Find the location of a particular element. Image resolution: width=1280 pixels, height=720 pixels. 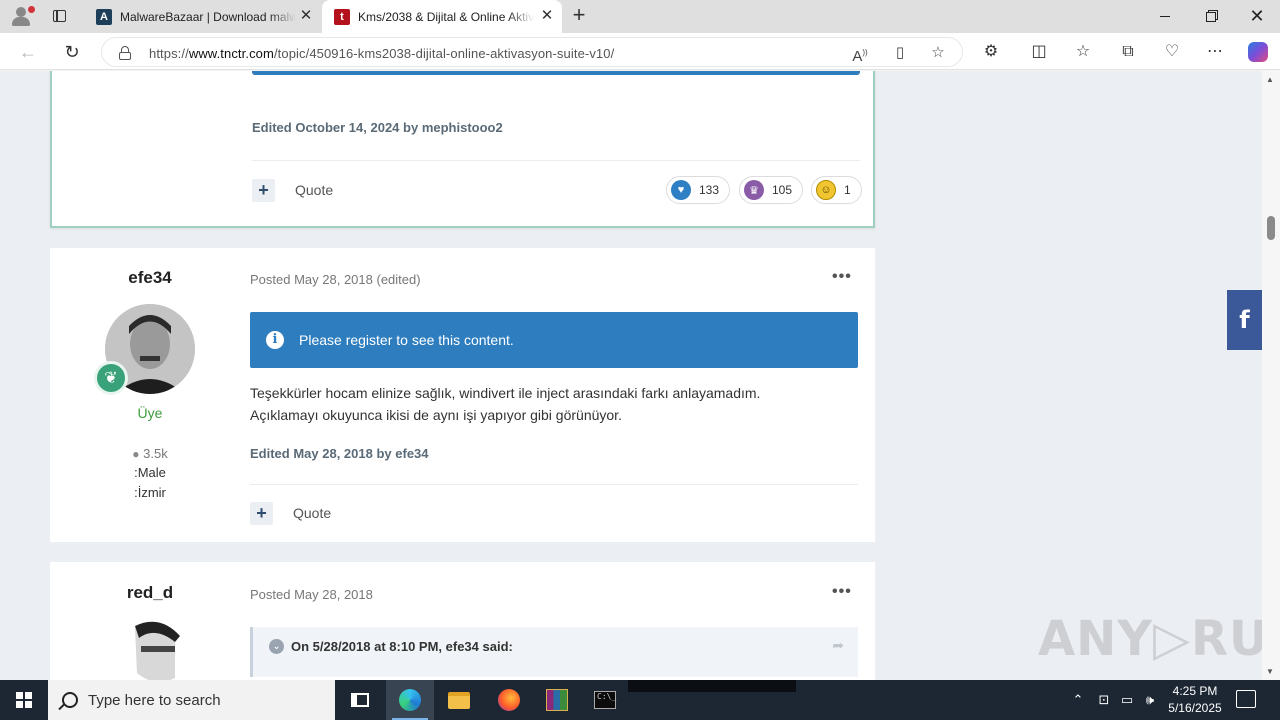

author-name: red_d is located at coordinates (150, 593).